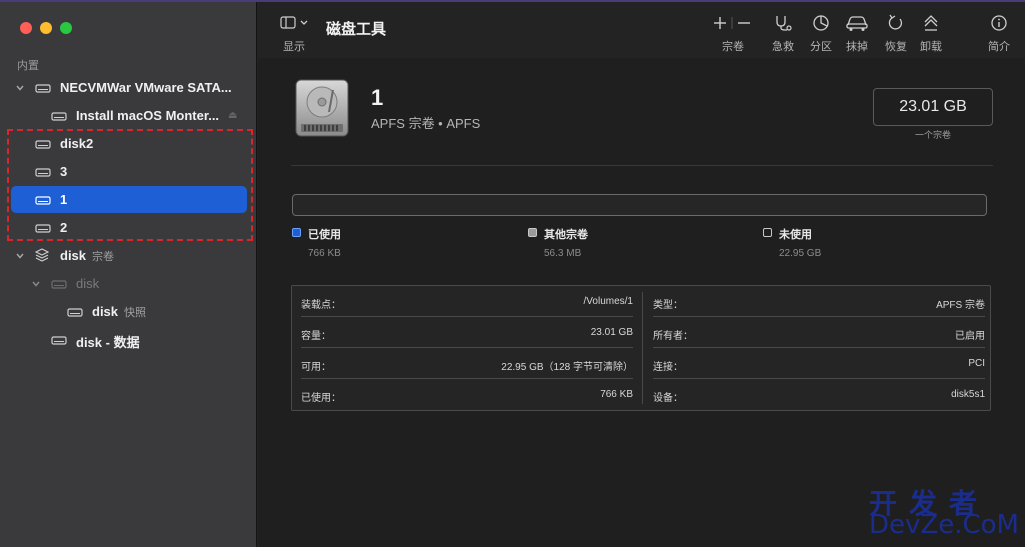  Describe the element at coordinates (42, 255) in the screenshot. I see `layers-icon` at that location.